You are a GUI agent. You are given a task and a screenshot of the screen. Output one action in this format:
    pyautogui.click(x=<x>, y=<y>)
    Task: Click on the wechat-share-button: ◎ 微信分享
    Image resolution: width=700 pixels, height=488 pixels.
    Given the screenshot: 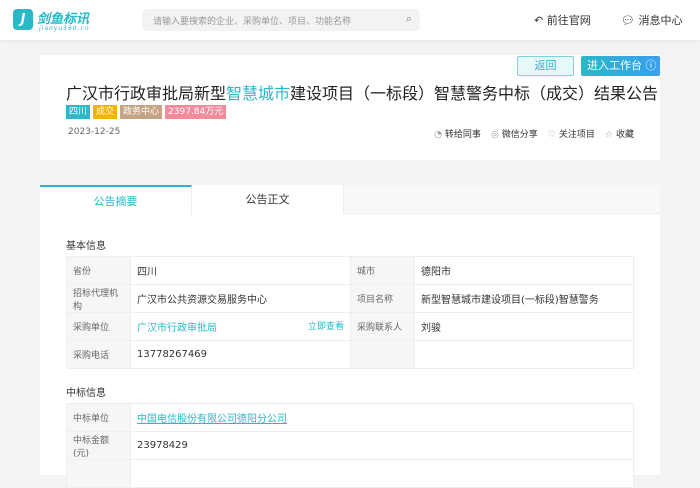 What is the action you would take?
    pyautogui.click(x=514, y=133)
    